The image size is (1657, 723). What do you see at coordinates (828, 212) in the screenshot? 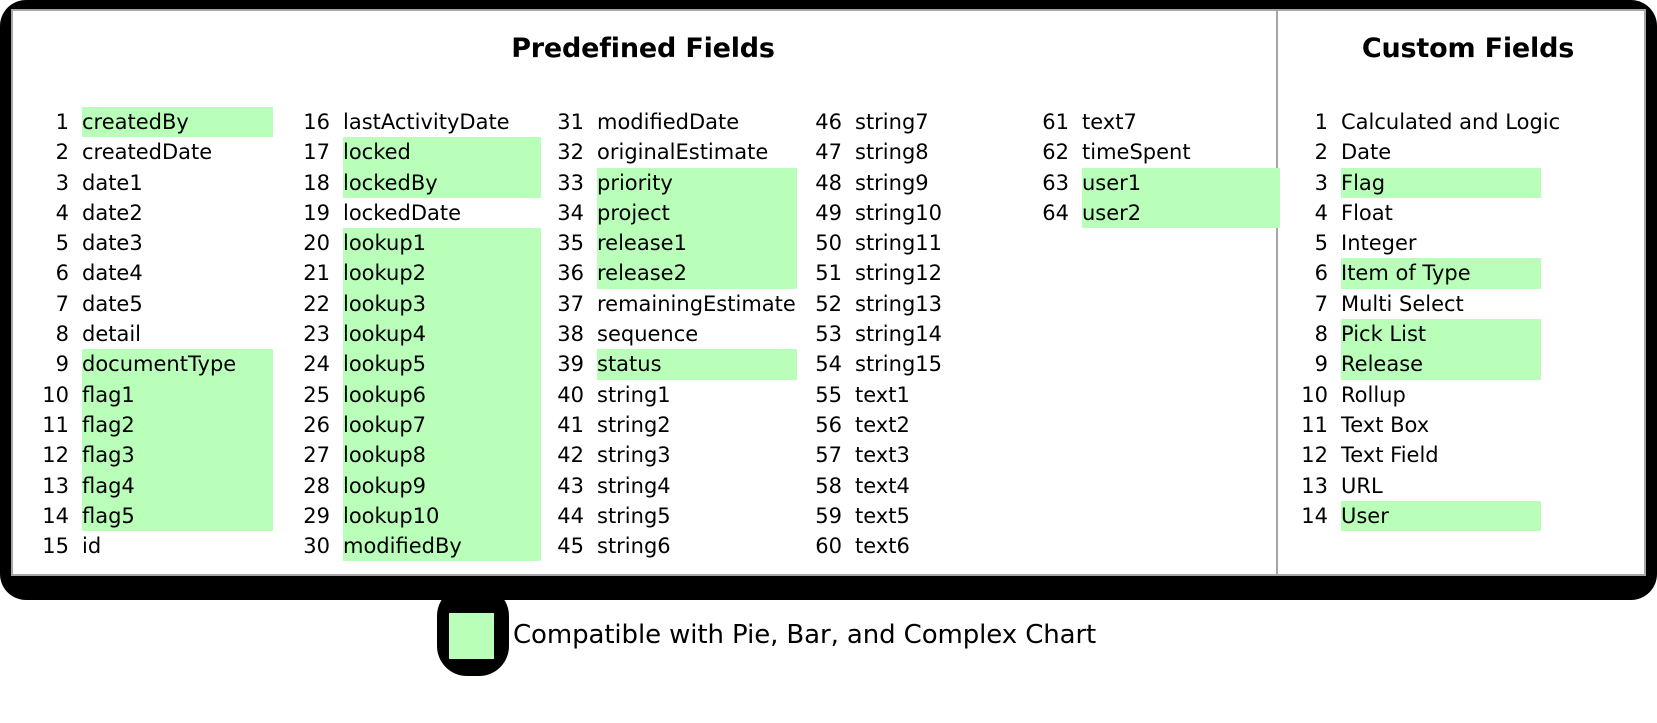
I see `field-index: 49` at bounding box center [828, 212].